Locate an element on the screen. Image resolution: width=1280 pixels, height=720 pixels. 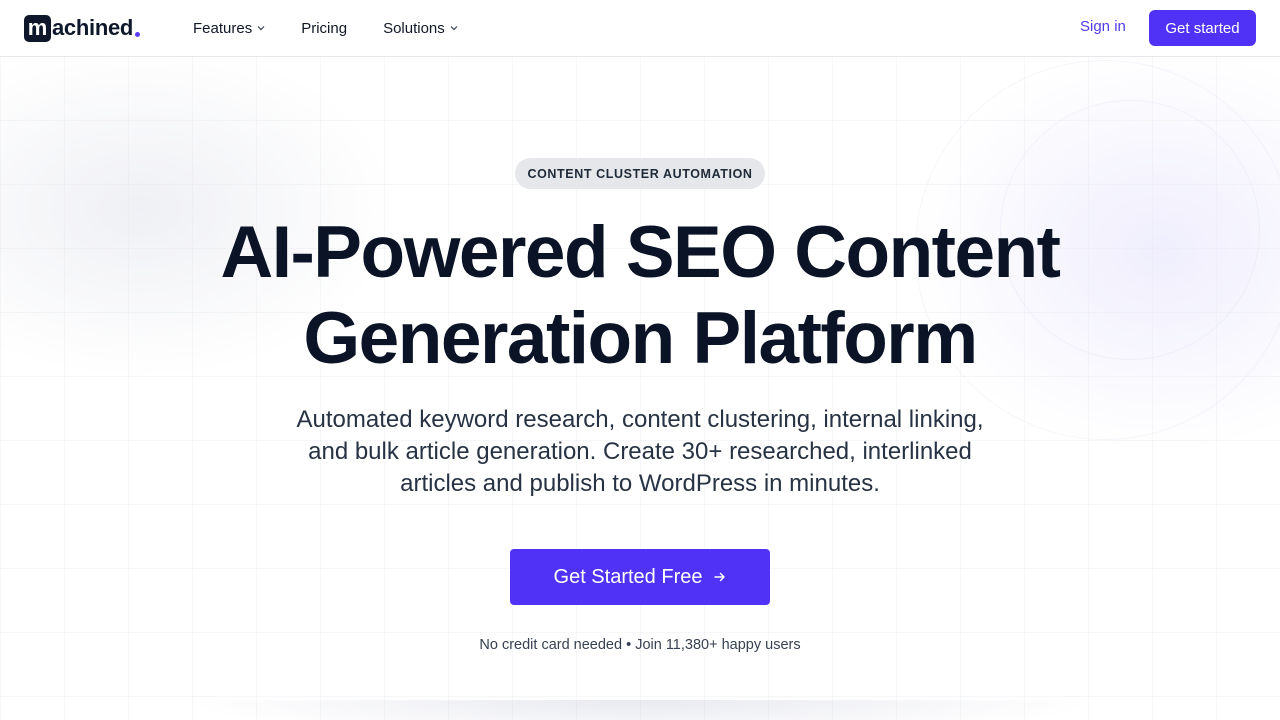
nav-item-features: Features is located at coordinates (229, 28).